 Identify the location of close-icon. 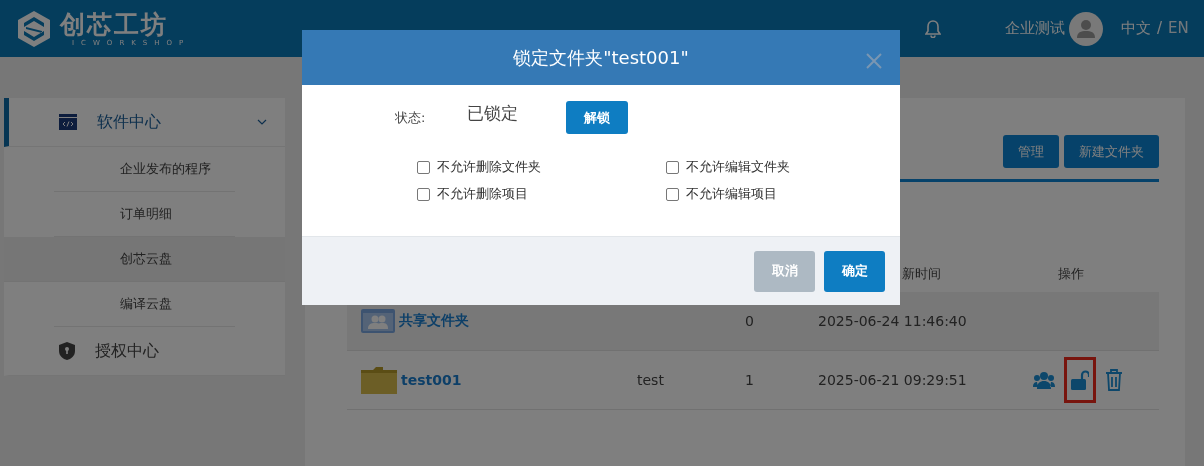
(874, 61).